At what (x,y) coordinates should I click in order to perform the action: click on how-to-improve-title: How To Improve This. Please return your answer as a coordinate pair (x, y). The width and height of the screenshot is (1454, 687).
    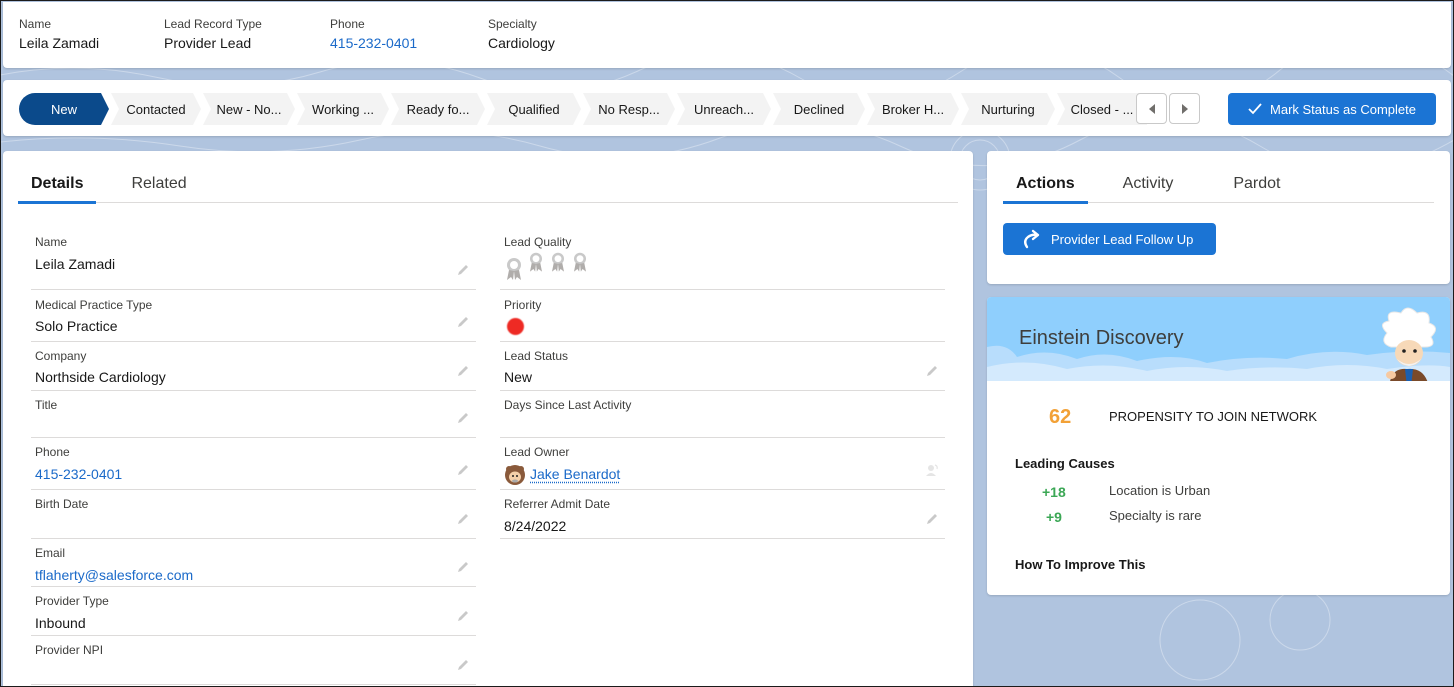
    Looking at the image, I should click on (1080, 564).